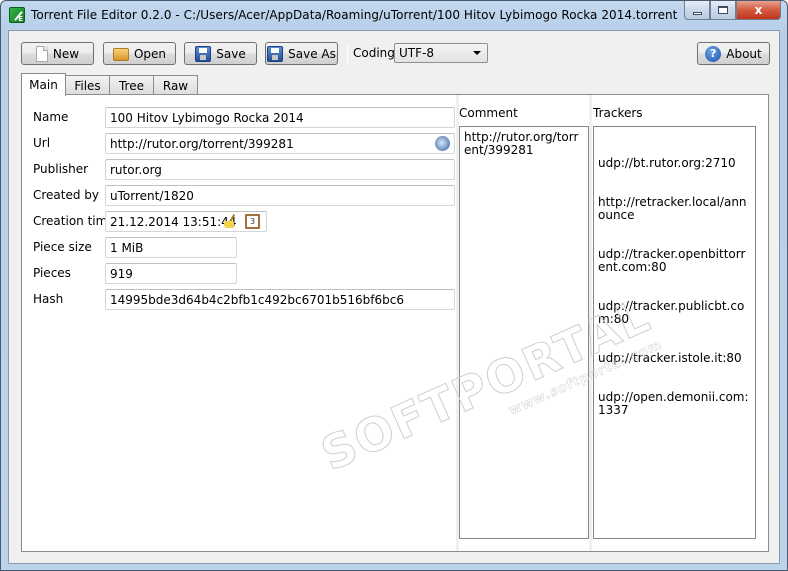 This screenshot has height=571, width=788. What do you see at coordinates (671, 312) in the screenshot?
I see `tracker-item: udp://tracker.publicbt.com:80` at bounding box center [671, 312].